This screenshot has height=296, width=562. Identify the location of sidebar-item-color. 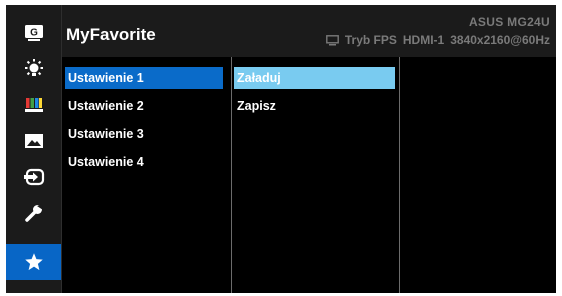
(33, 105).